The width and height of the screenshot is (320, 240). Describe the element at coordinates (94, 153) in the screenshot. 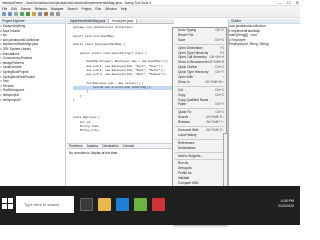

I see `console-message: No consoles to display at this time.` at that location.